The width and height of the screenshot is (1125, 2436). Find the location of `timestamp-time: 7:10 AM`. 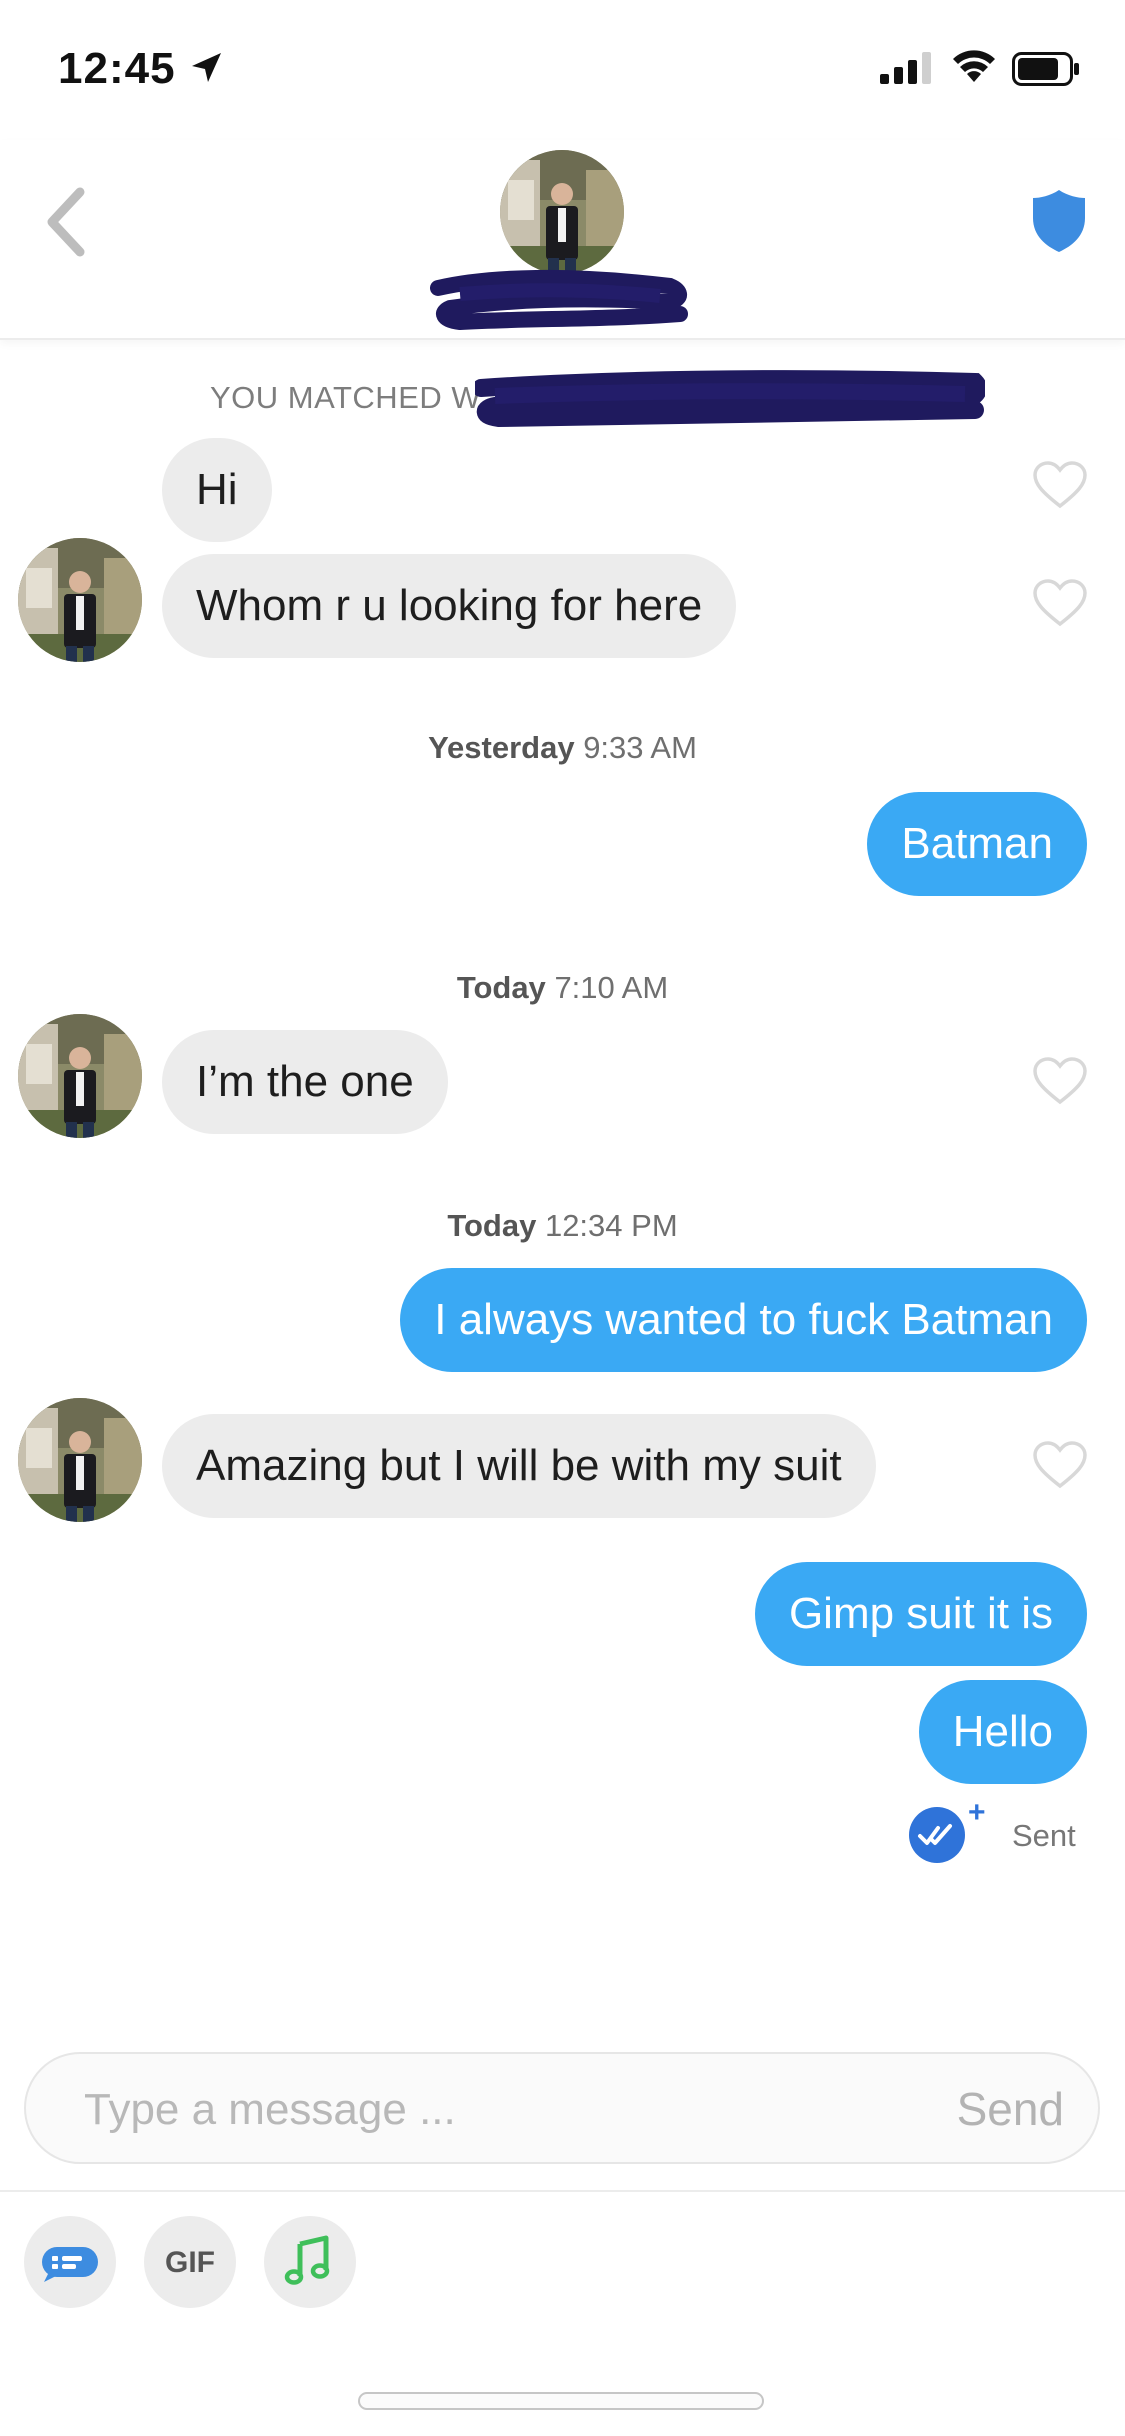

timestamp-time: 7:10 AM is located at coordinates (611, 987).